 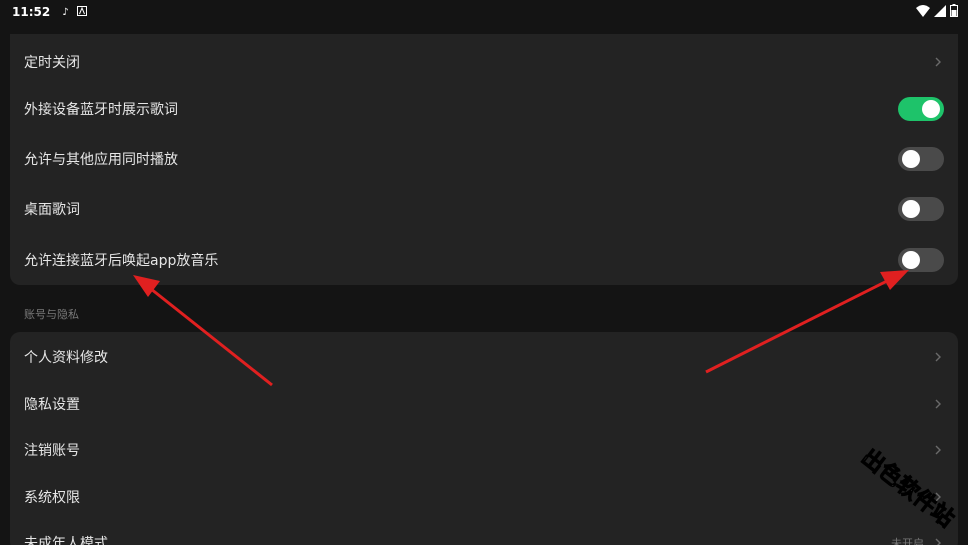 What do you see at coordinates (921, 159) in the screenshot?
I see `concurrent-play-toggle` at bounding box center [921, 159].